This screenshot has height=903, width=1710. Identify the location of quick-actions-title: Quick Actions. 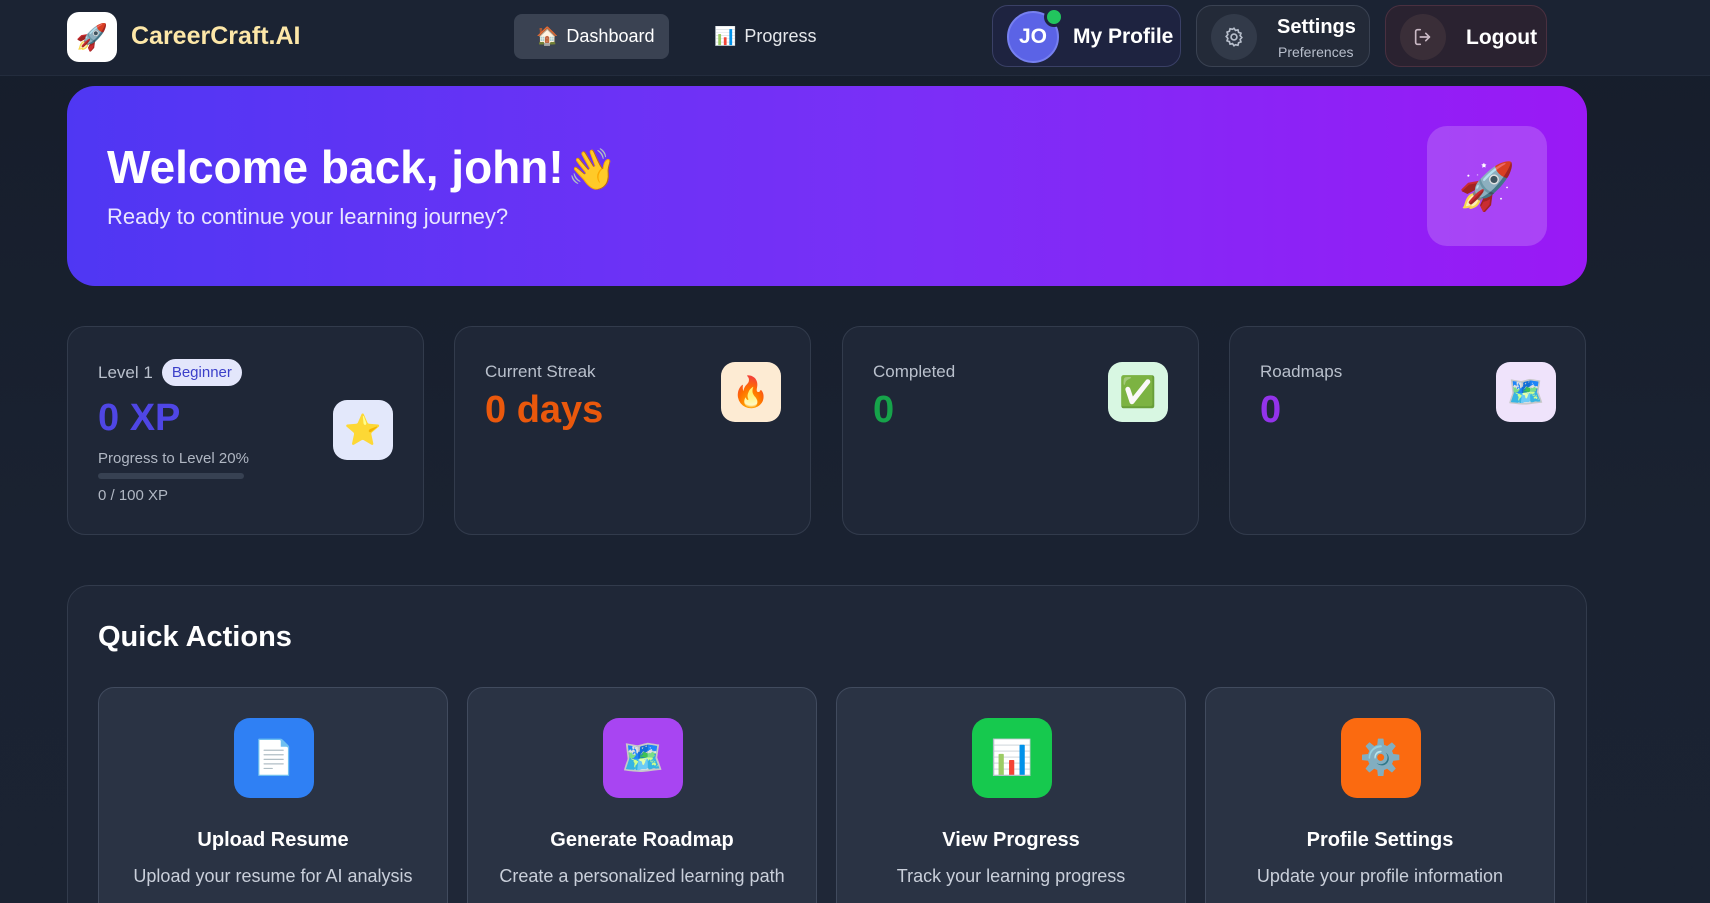
(195, 637).